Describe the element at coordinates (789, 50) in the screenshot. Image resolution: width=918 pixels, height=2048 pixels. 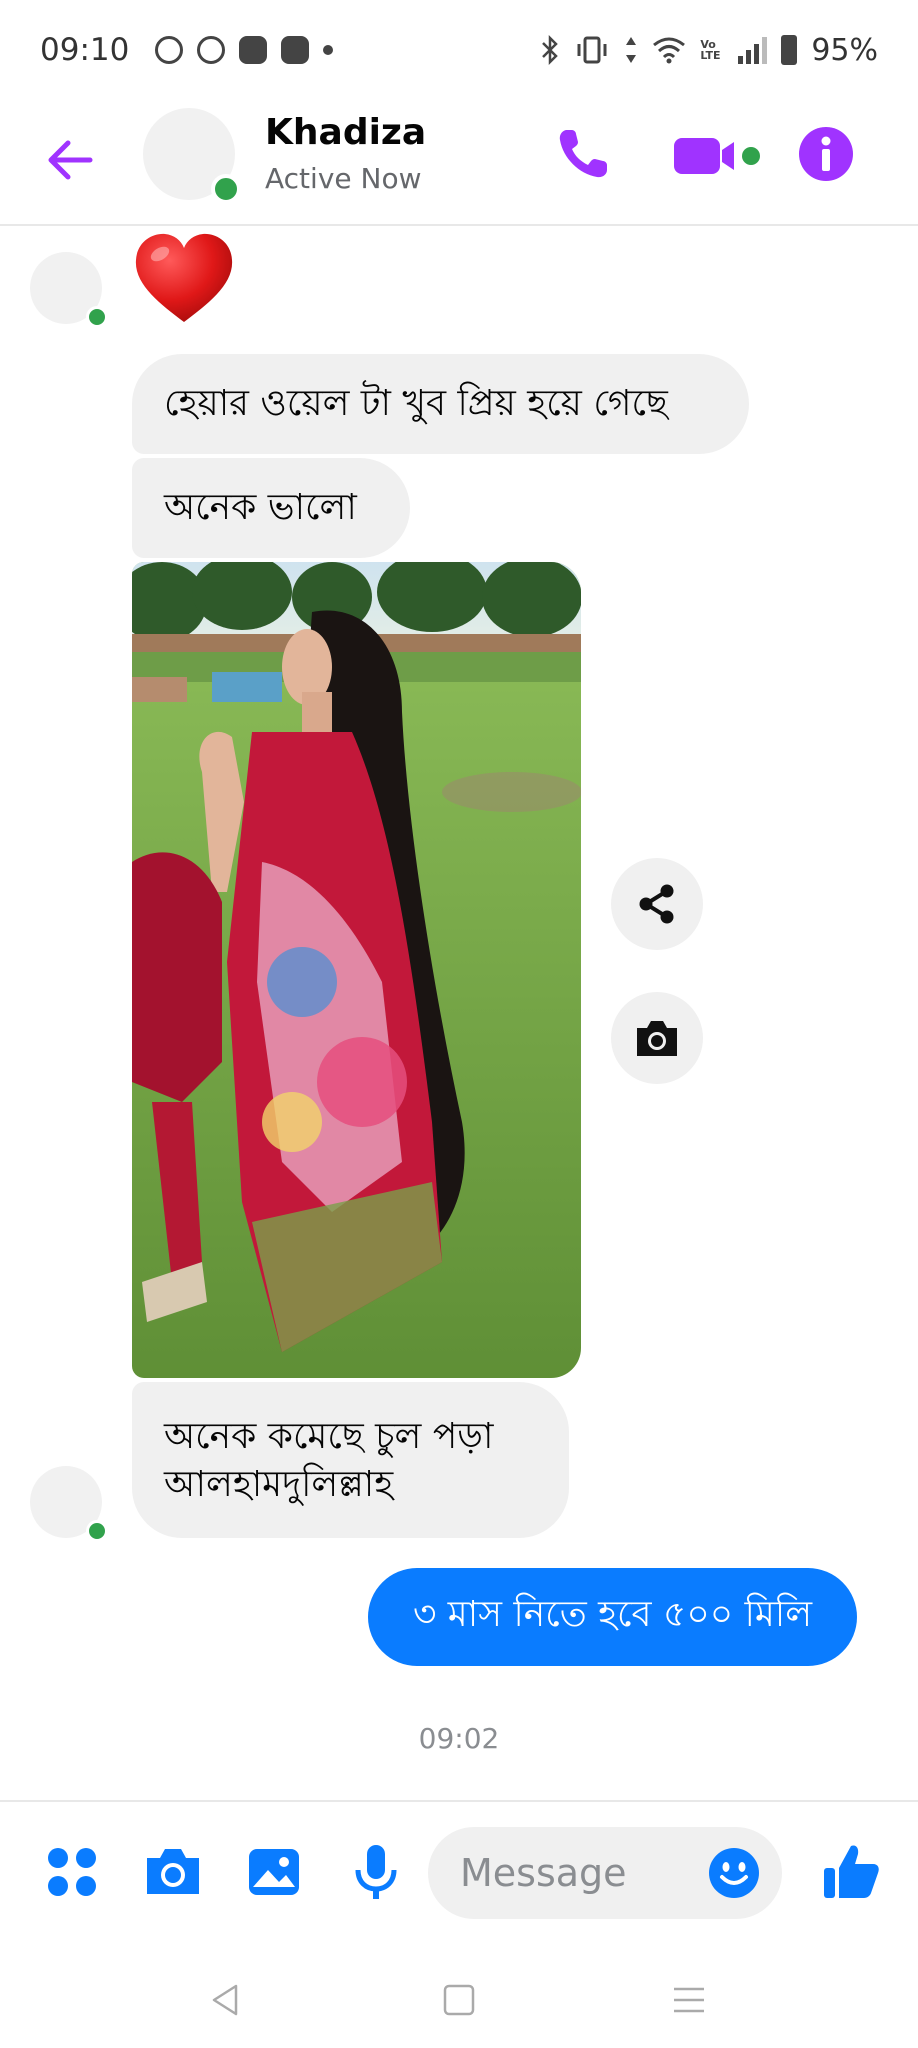
I see `battery-icon` at that location.